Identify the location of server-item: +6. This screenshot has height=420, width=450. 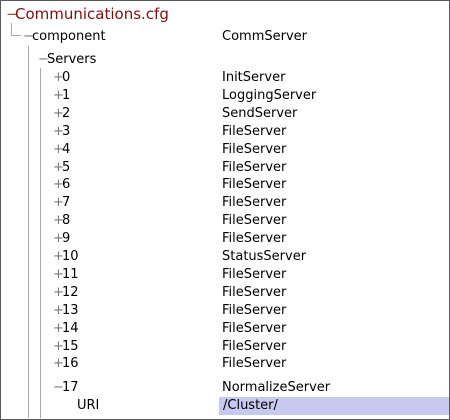
(61, 185).